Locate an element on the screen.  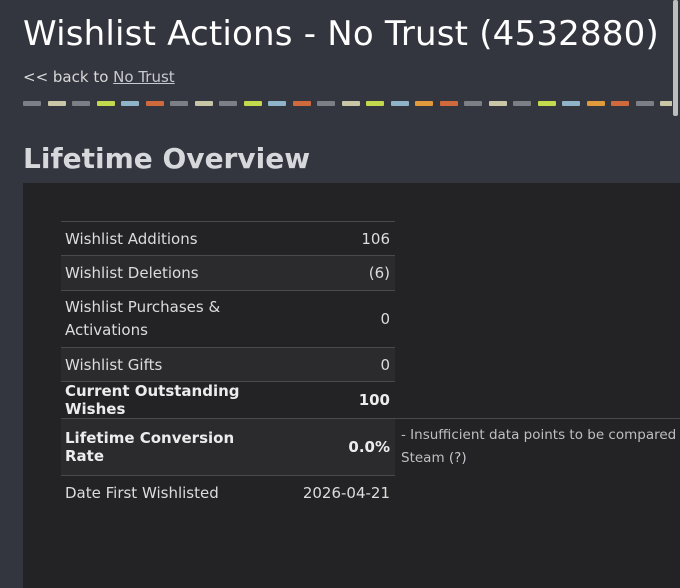
stats-row-purchases: Wishlist Purchases & Activations 0 is located at coordinates (228, 319).